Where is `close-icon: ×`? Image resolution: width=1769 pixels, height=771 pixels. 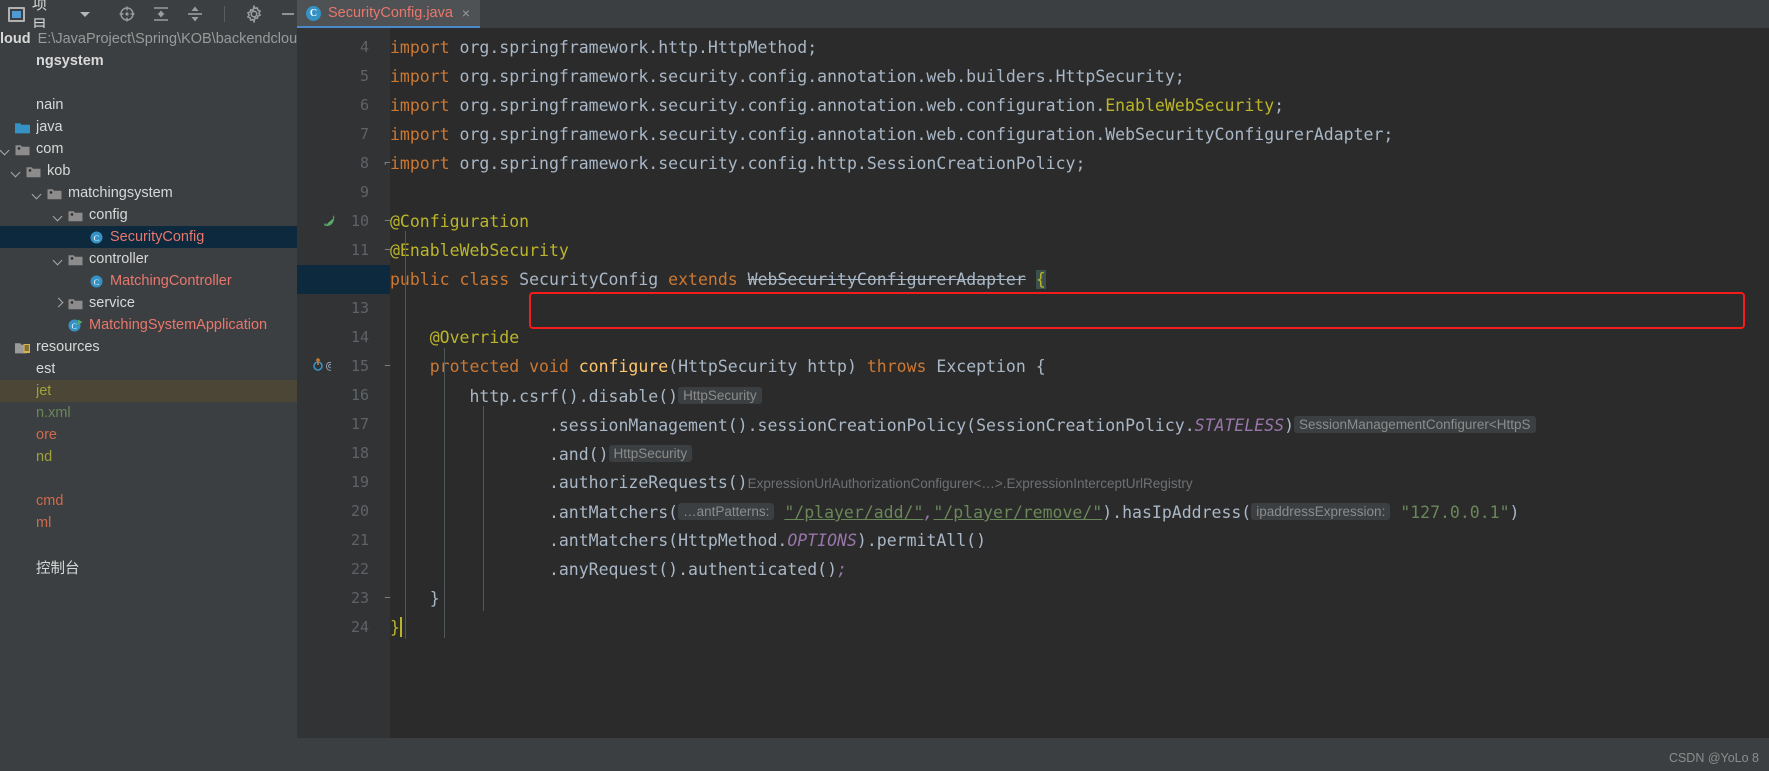
close-icon: × is located at coordinates (466, 13).